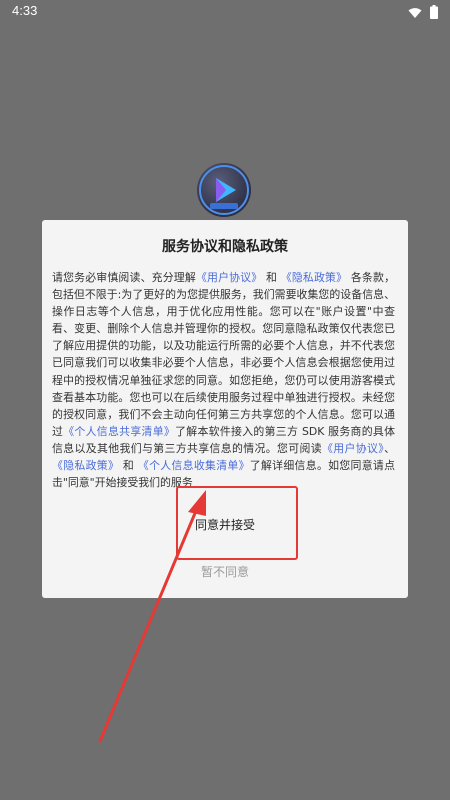  I want to click on status-icons, so click(423, 13).